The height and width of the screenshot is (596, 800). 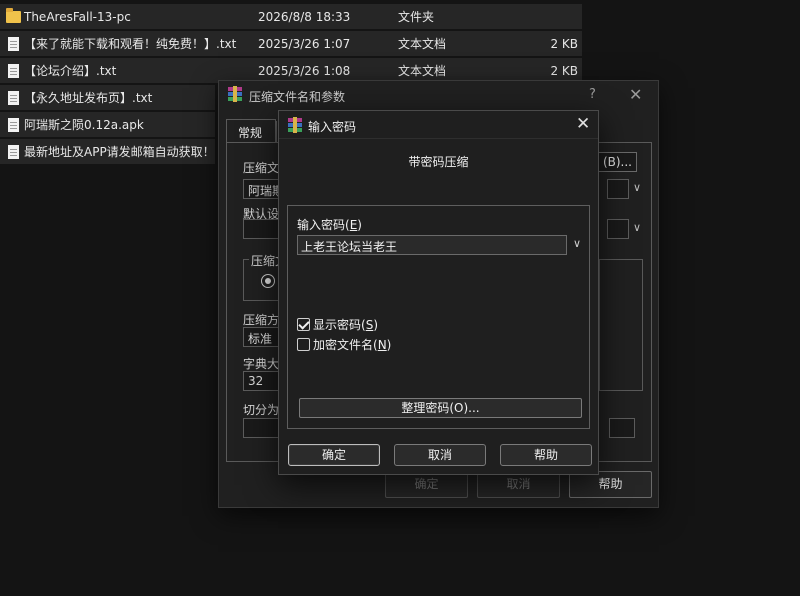 I want to click on split-label: 切分为, so click(x=261, y=410).